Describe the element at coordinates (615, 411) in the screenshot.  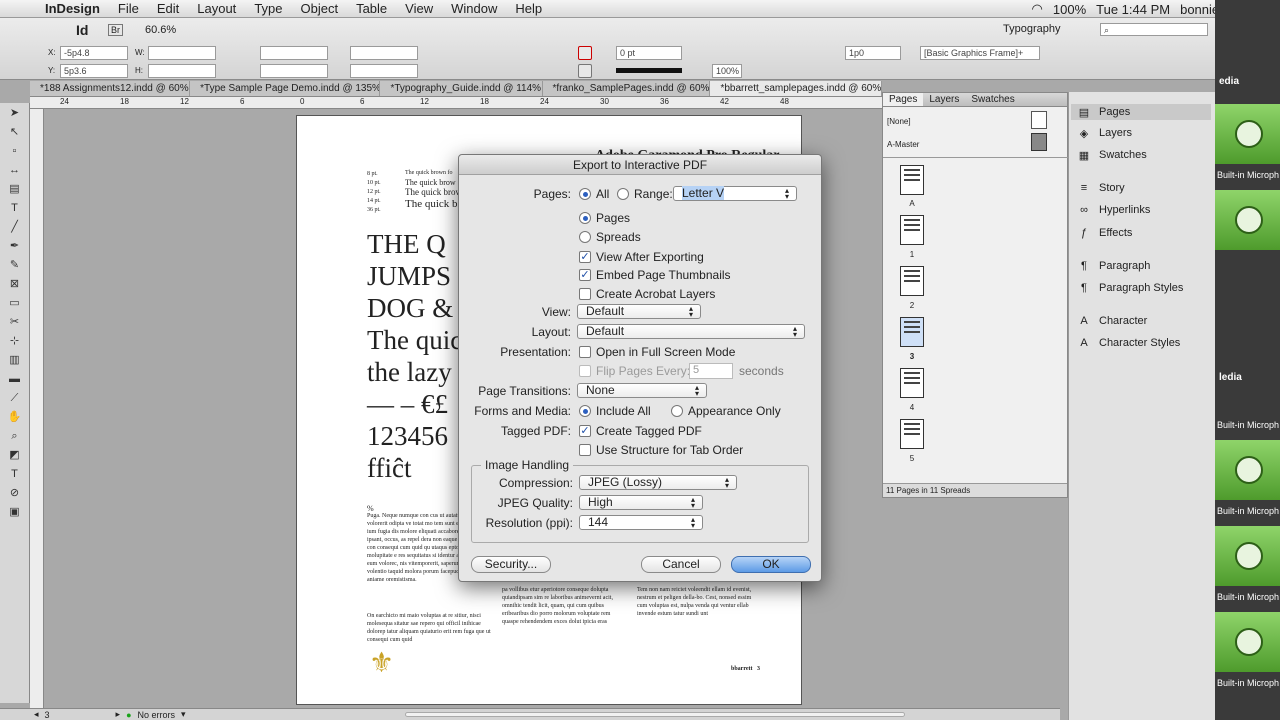
I see `include-all-radio: Include All` at that location.